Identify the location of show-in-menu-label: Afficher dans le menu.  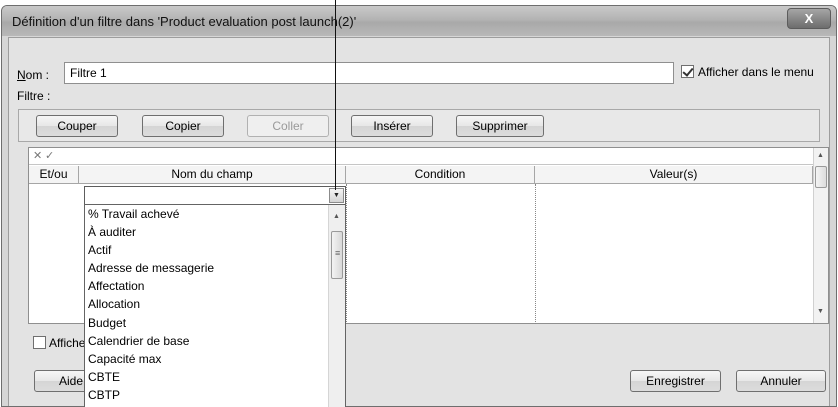
(756, 72).